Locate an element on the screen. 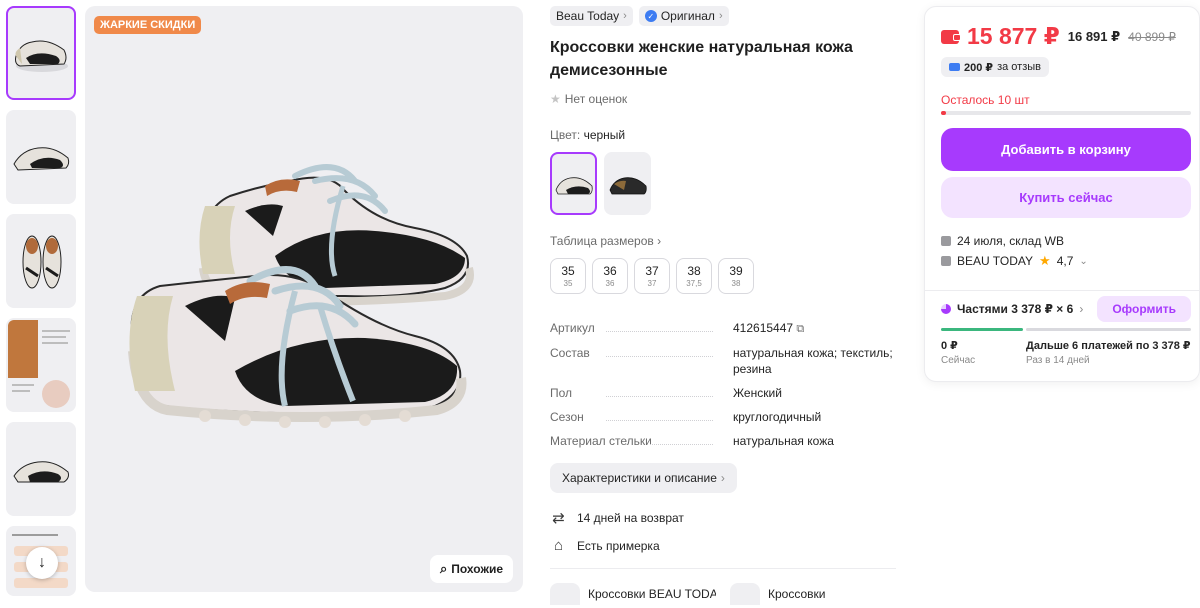  return-arrows-icon: ⇄ is located at coordinates (558, 518).